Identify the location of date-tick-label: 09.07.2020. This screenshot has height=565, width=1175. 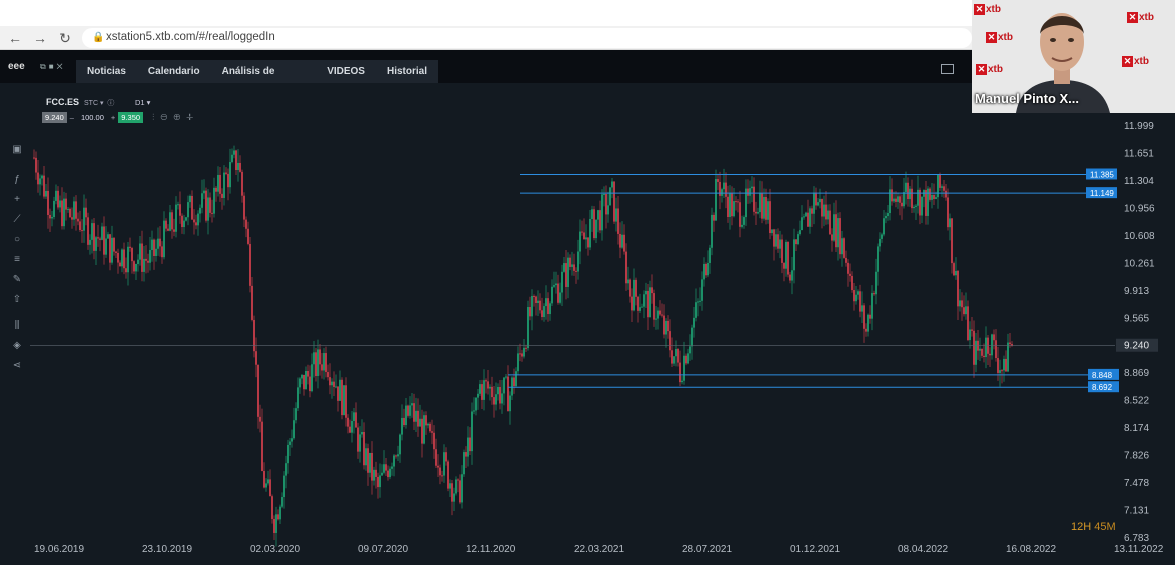
(383, 549).